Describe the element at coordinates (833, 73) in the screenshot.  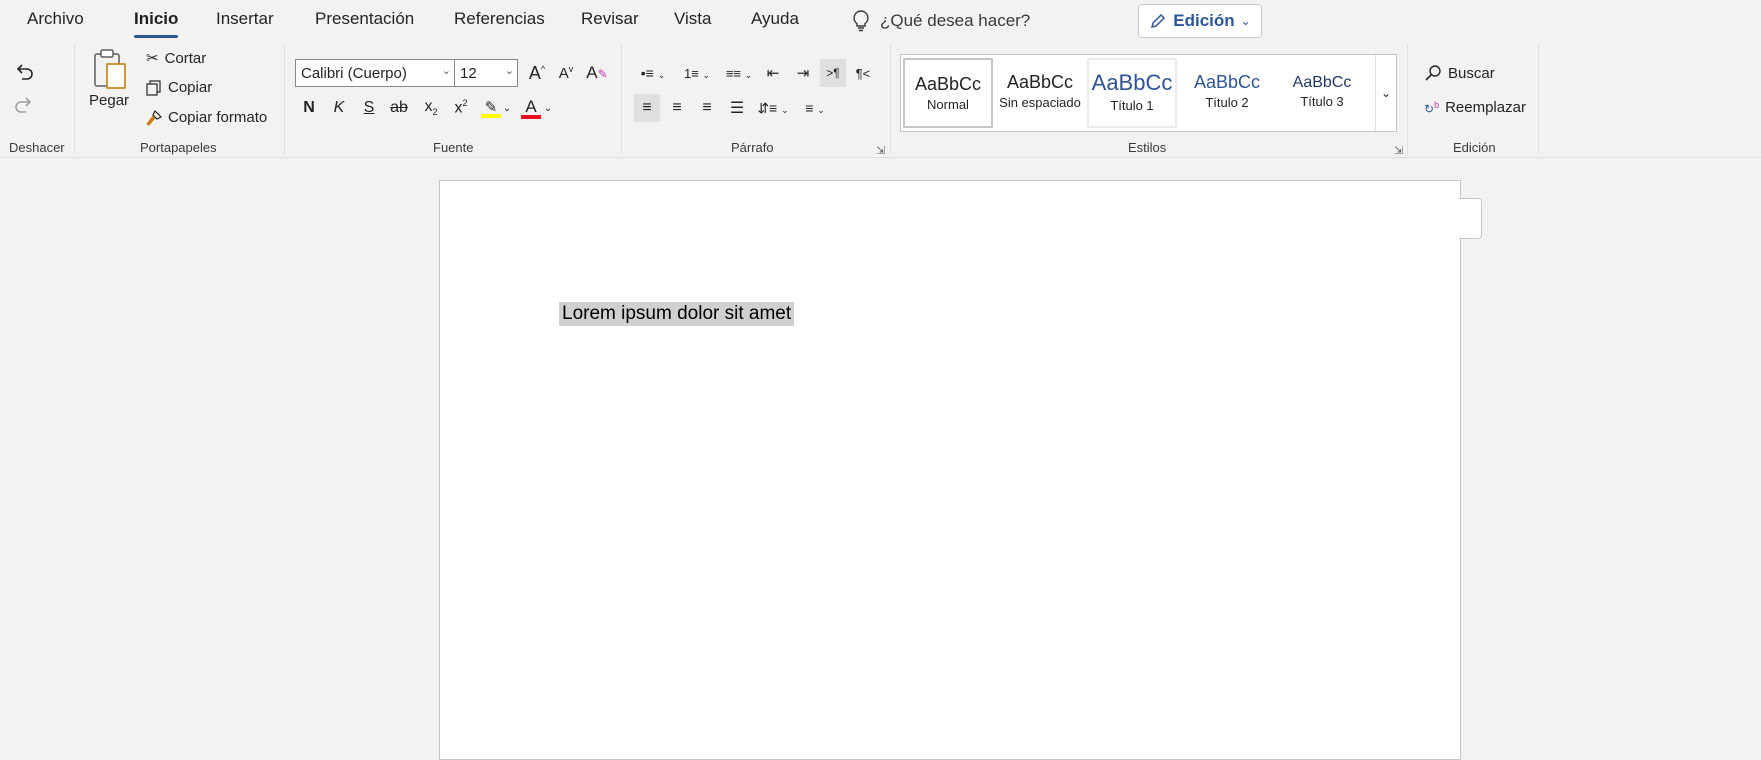
I see `ltr-direction-icon: >¶` at that location.